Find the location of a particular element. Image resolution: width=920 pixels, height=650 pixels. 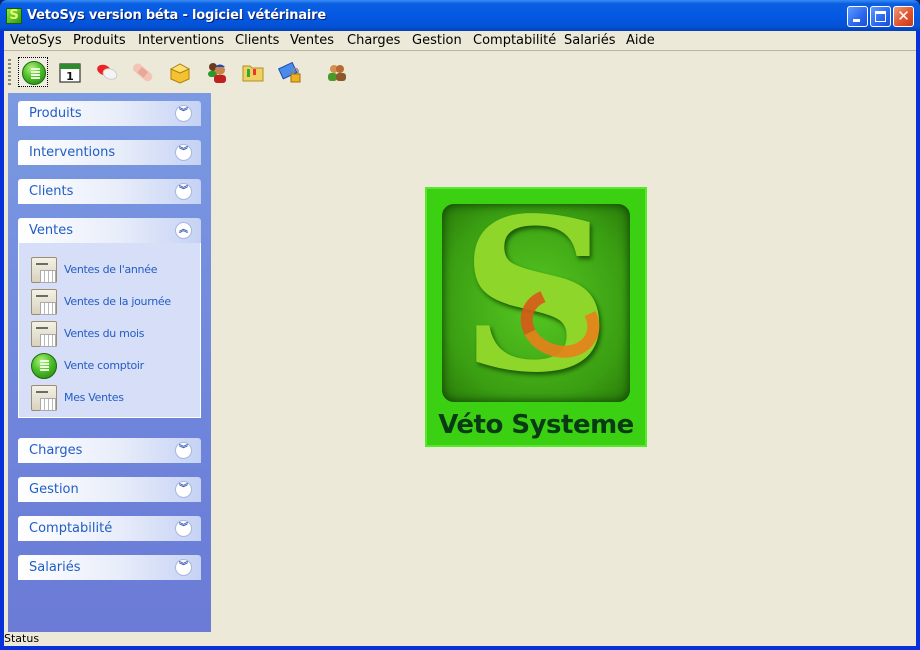

task-label: Ventes du mois is located at coordinates (104, 333).